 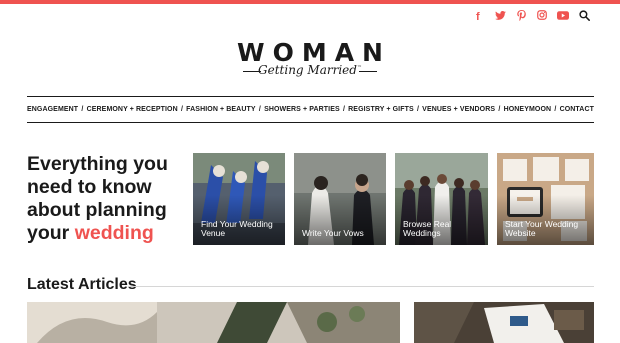 What do you see at coordinates (427, 228) in the screenshot?
I see `card-label: Browse Real Weddings` at bounding box center [427, 228].